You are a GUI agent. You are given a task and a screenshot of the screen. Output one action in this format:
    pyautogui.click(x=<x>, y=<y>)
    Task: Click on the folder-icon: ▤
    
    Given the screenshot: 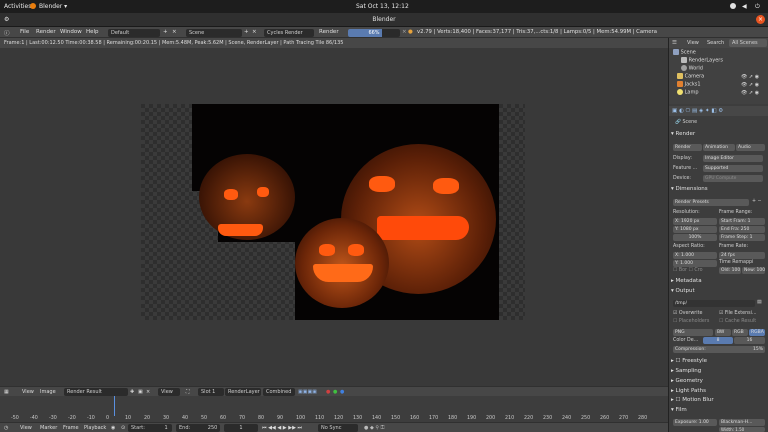 What is the action you would take?
    pyautogui.click(x=759, y=302)
    